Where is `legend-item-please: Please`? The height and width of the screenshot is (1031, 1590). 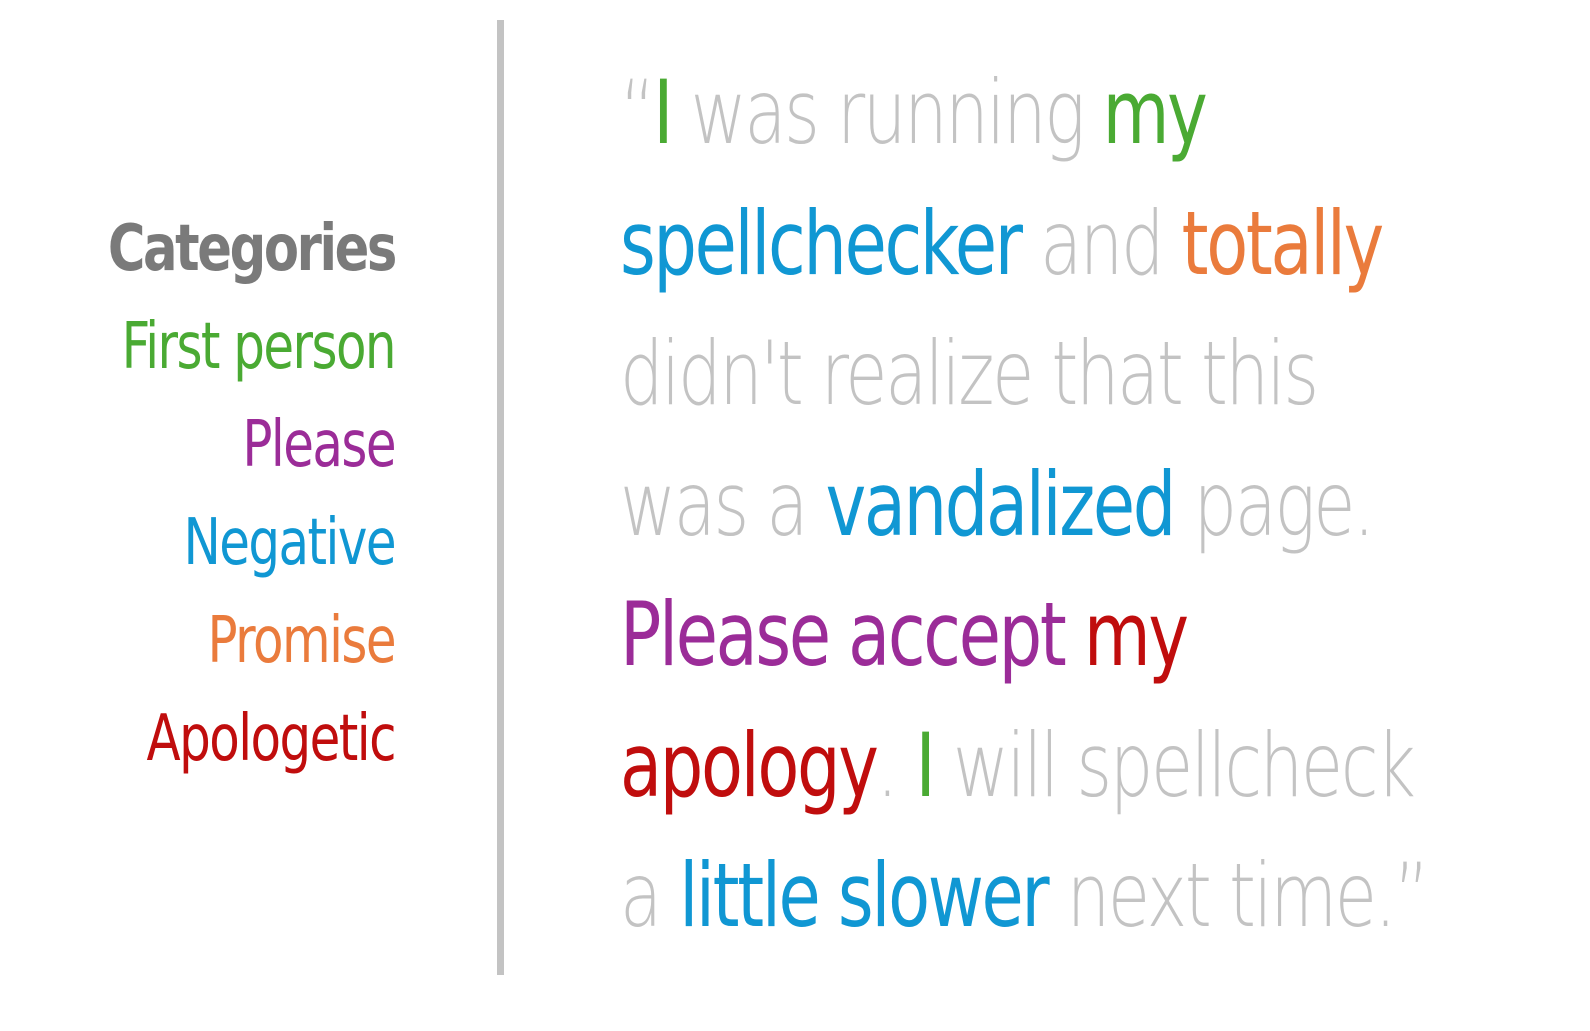 legend-item-please: Please is located at coordinates (319, 445).